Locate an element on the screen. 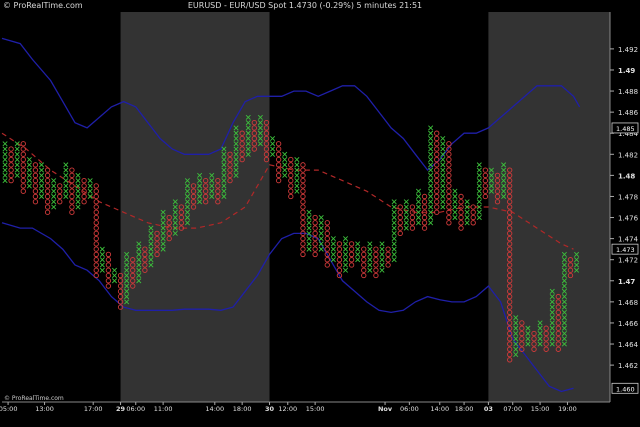 Image resolution: width=640 pixels, height=427 pixels. x-tick-label: 17:00 is located at coordinates (93, 409).